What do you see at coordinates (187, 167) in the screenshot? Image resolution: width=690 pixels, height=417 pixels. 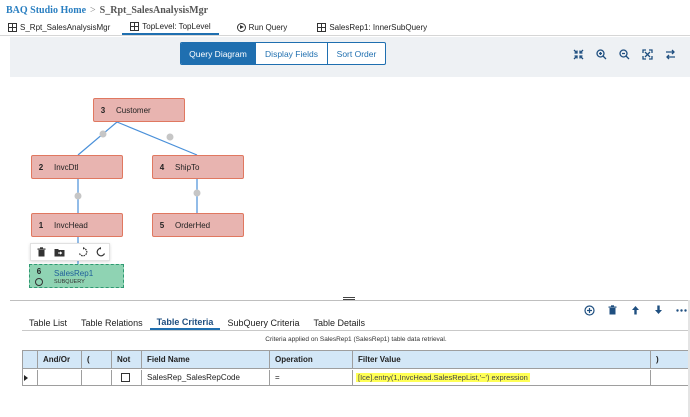 I see `node-table-name: ShipTo` at bounding box center [187, 167].